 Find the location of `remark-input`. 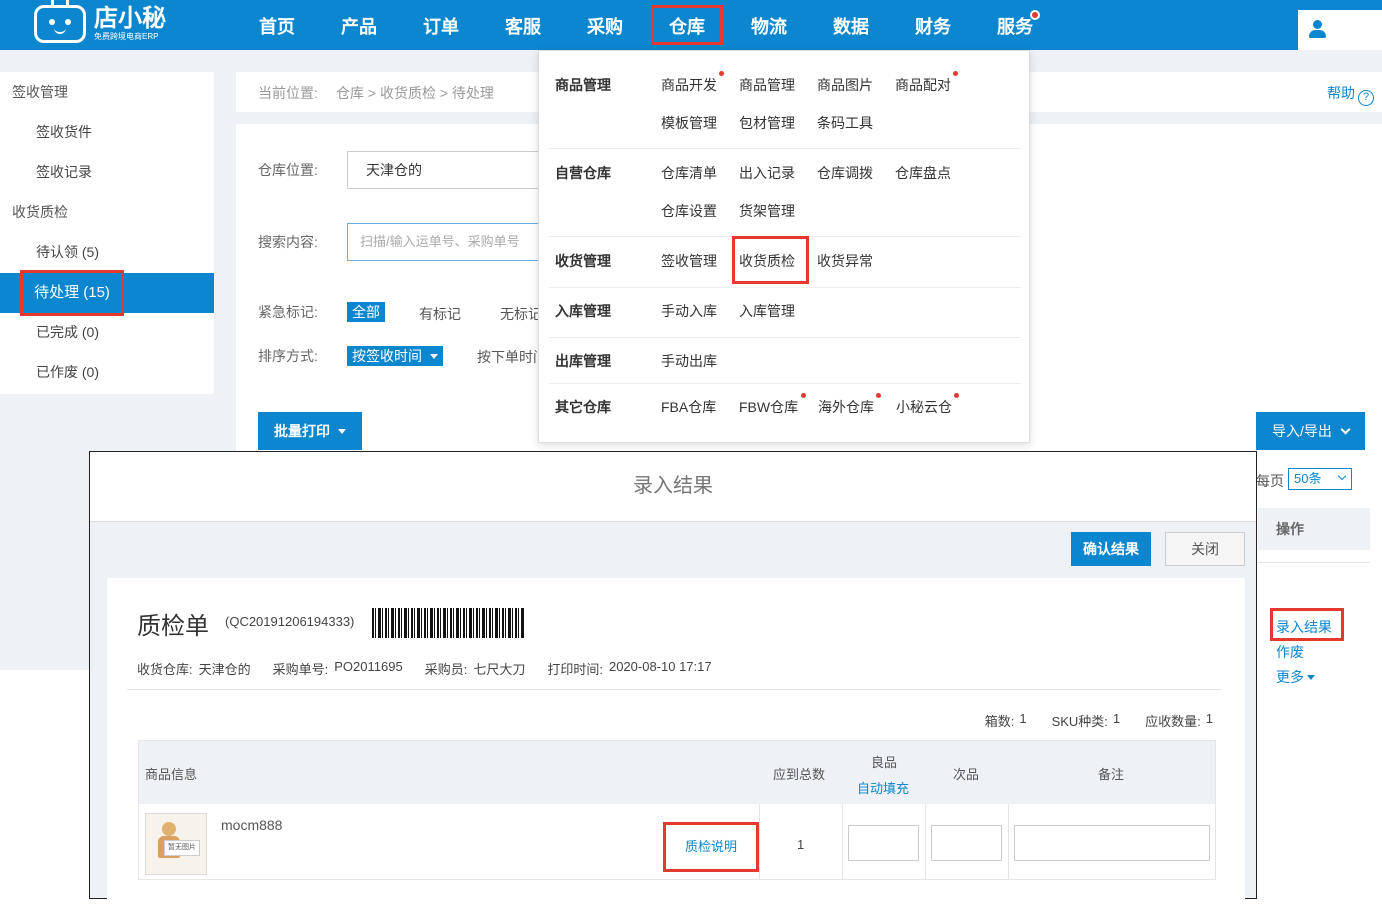

remark-input is located at coordinates (1112, 843).